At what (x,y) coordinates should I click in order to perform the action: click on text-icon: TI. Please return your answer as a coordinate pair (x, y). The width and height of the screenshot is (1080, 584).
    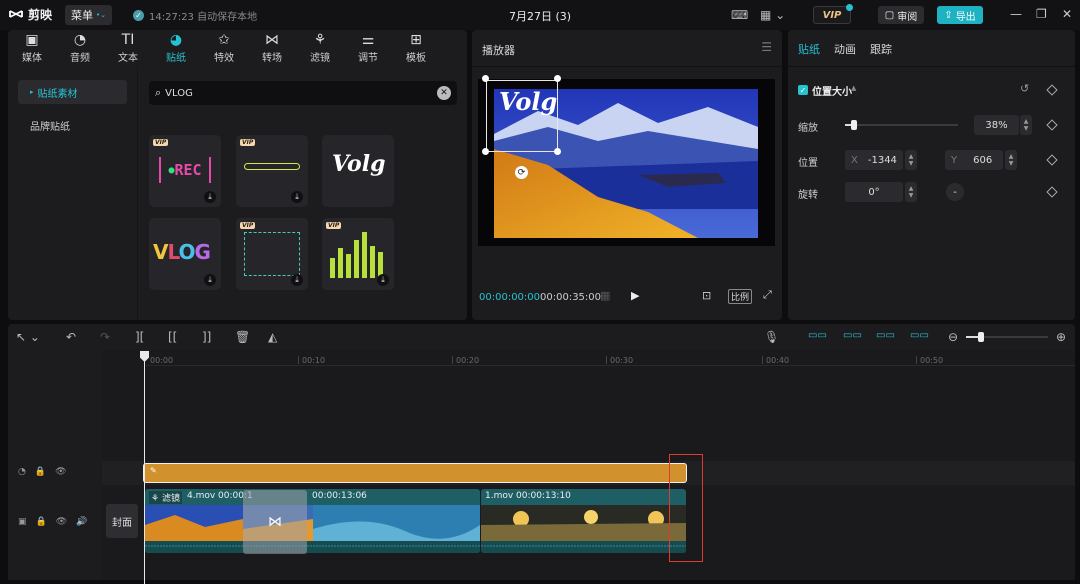
    Looking at the image, I should click on (128, 39).